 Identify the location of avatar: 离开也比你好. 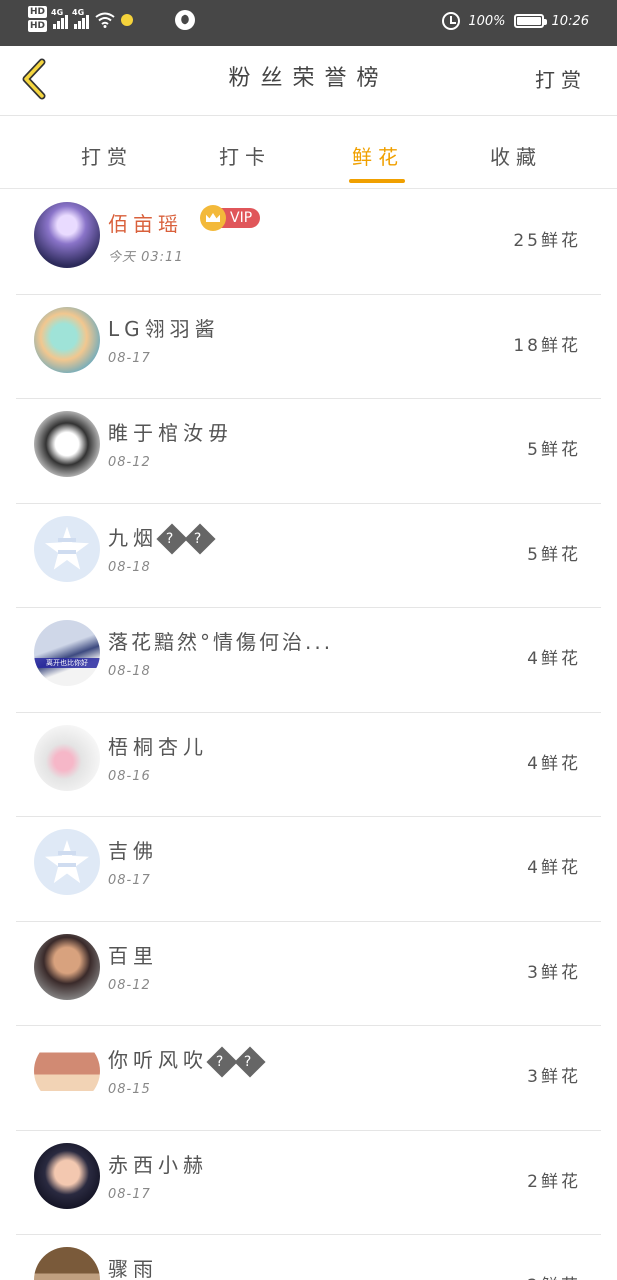
(67, 653).